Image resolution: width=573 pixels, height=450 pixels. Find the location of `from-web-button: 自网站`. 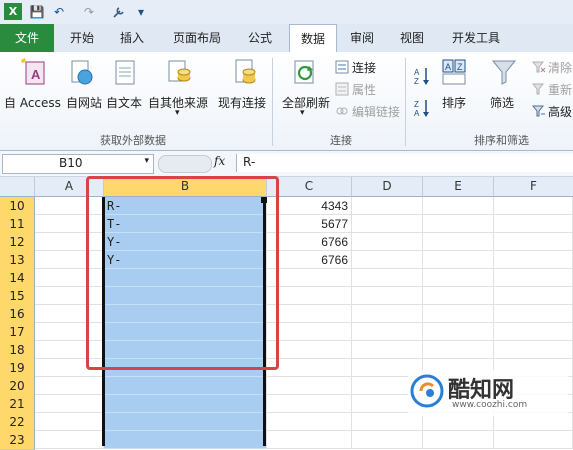

from-web-button: 自网站 is located at coordinates (84, 102).